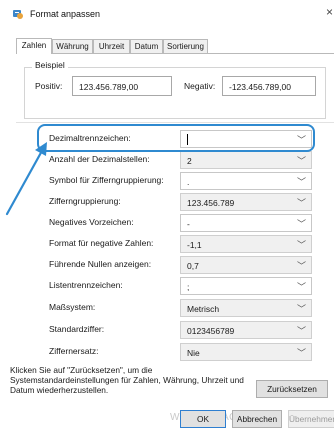  What do you see at coordinates (34, 46) in the screenshot?
I see `tab-zahlen: Zahlen` at bounding box center [34, 46].